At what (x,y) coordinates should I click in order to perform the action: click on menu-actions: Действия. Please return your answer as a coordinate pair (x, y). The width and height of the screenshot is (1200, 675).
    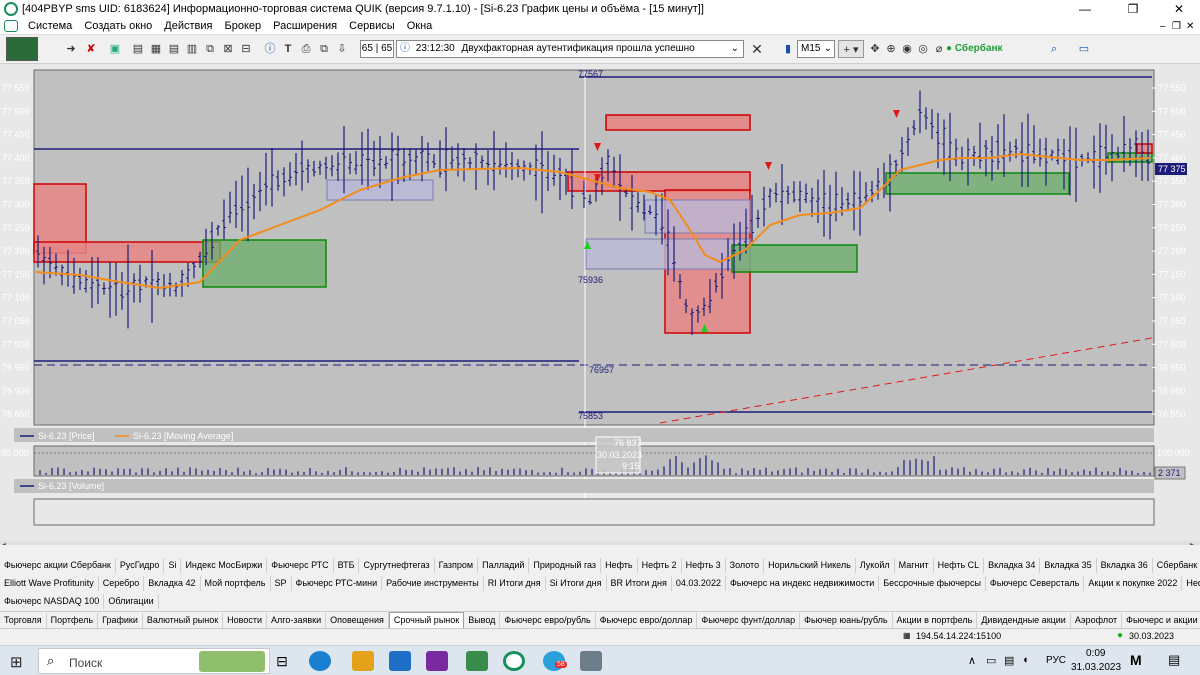
    Looking at the image, I should click on (188, 26).